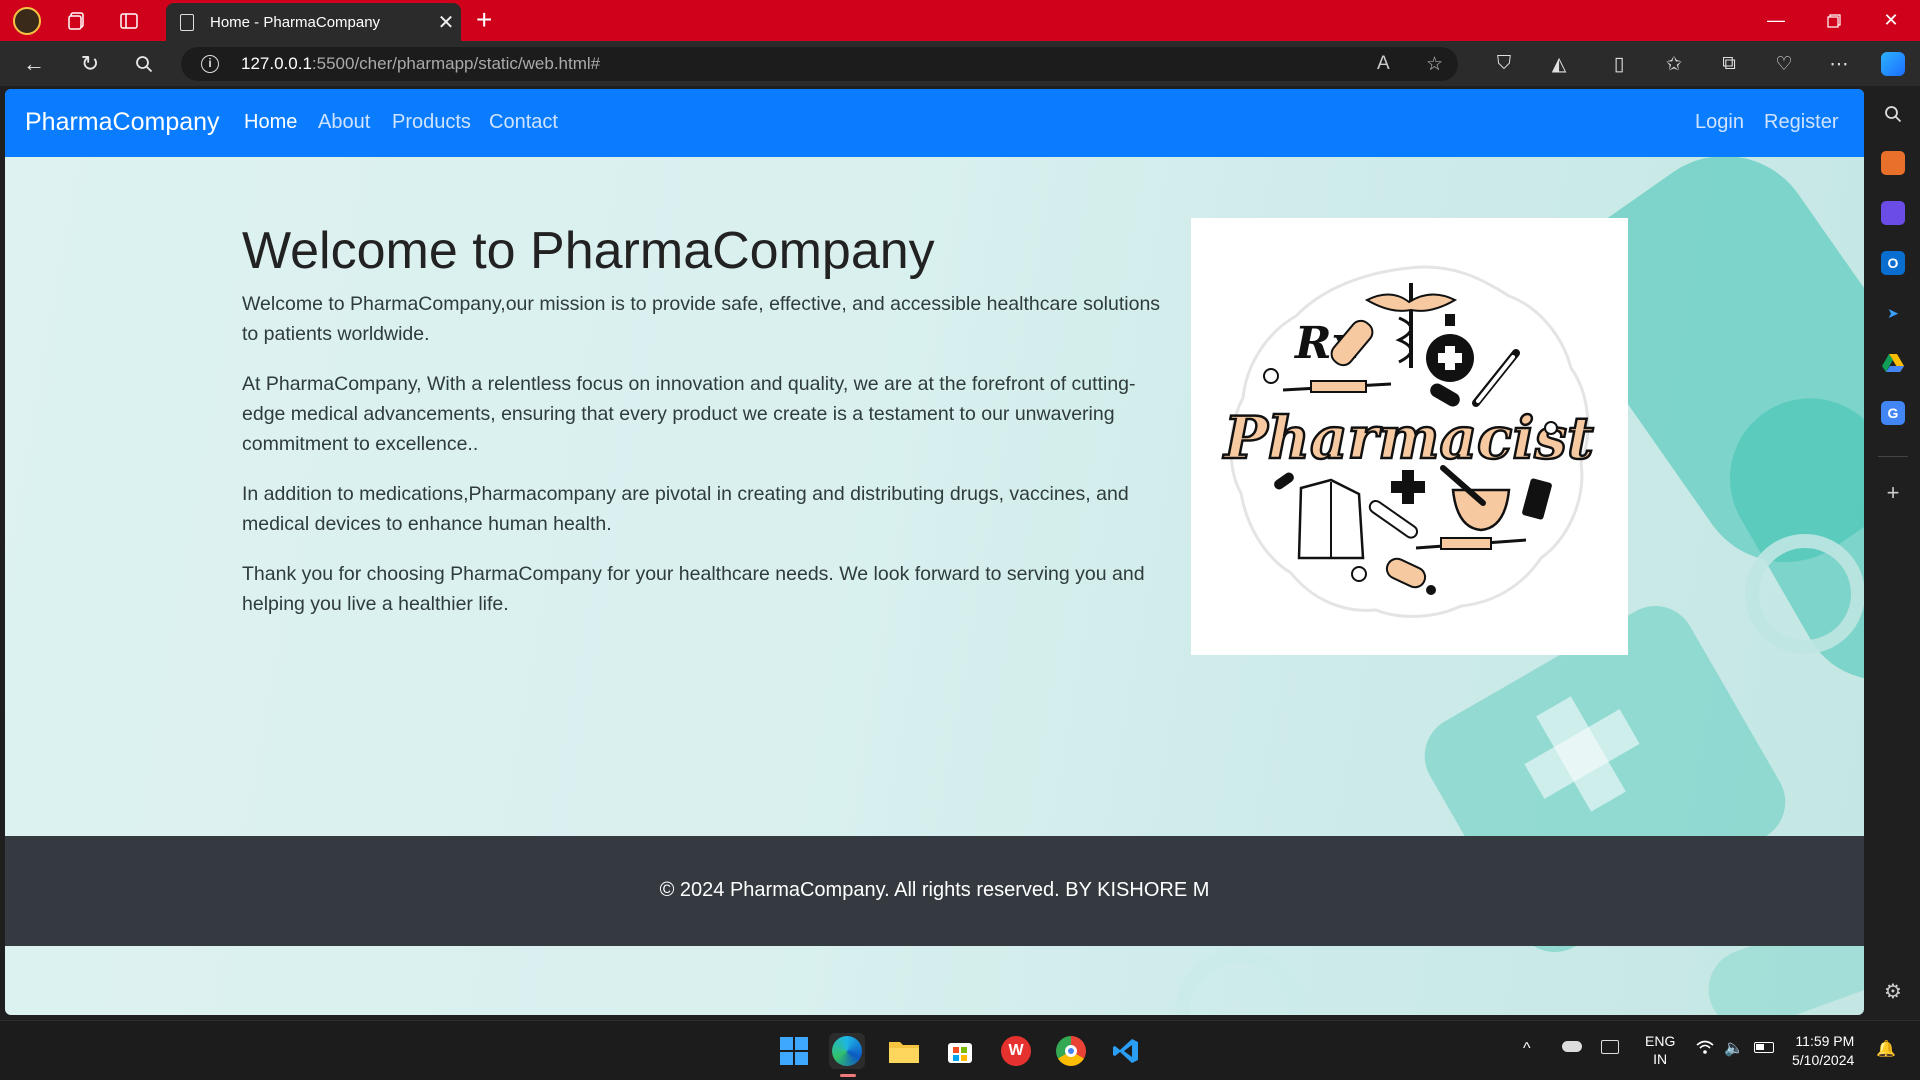 Image resolution: width=1920 pixels, height=1080 pixels. I want to click on edge-taskbar-icon, so click(847, 1051).